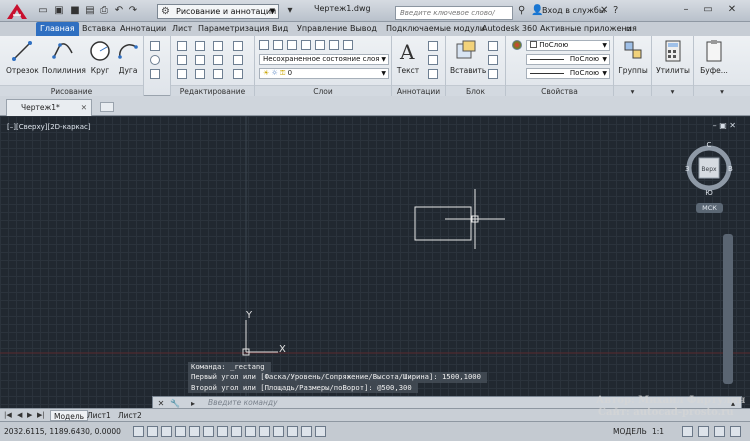 Image resolution: width=750 pixels, height=441 pixels. Describe the element at coordinates (673, 57) in the screenshot. I see `utilities-button: Утилиты` at that location.